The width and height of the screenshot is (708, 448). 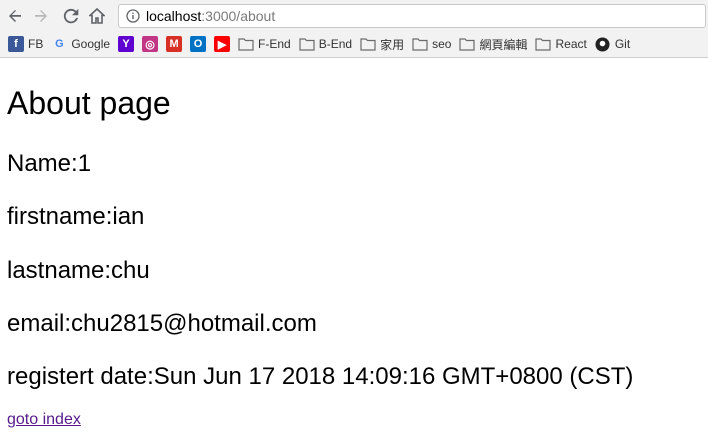 I want to click on outlook-icon: O, so click(x=198, y=44).